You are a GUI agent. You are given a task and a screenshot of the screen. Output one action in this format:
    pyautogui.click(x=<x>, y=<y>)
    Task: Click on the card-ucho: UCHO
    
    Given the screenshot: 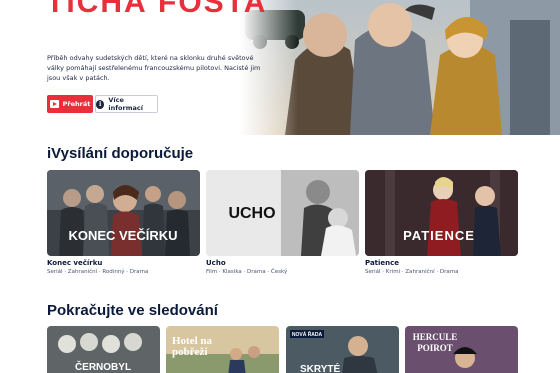 What is the action you would take?
    pyautogui.click(x=282, y=213)
    